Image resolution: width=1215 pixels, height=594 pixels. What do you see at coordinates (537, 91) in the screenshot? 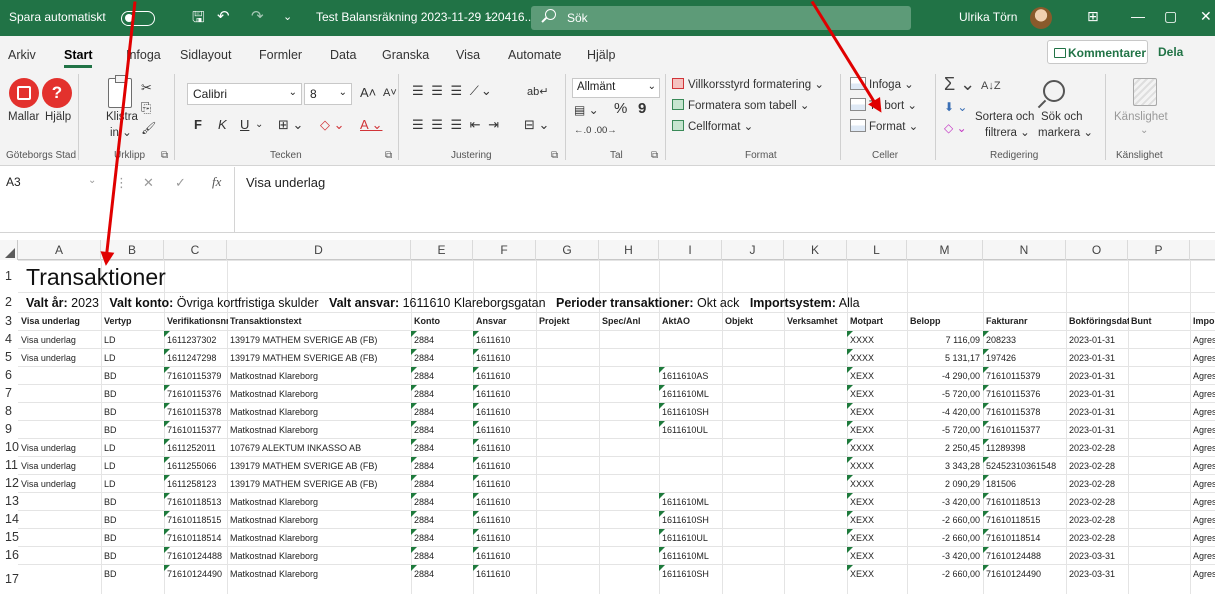
I see `wrap-text-icon: ab↵` at bounding box center [537, 91].